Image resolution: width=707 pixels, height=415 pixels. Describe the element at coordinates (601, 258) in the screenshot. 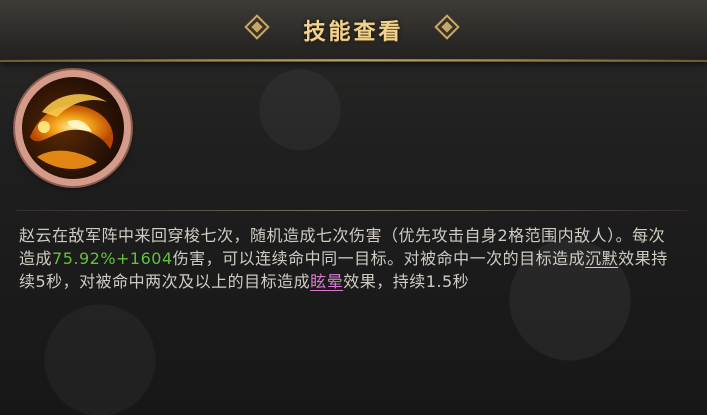

I see `silence-effect-link: 沉默` at that location.